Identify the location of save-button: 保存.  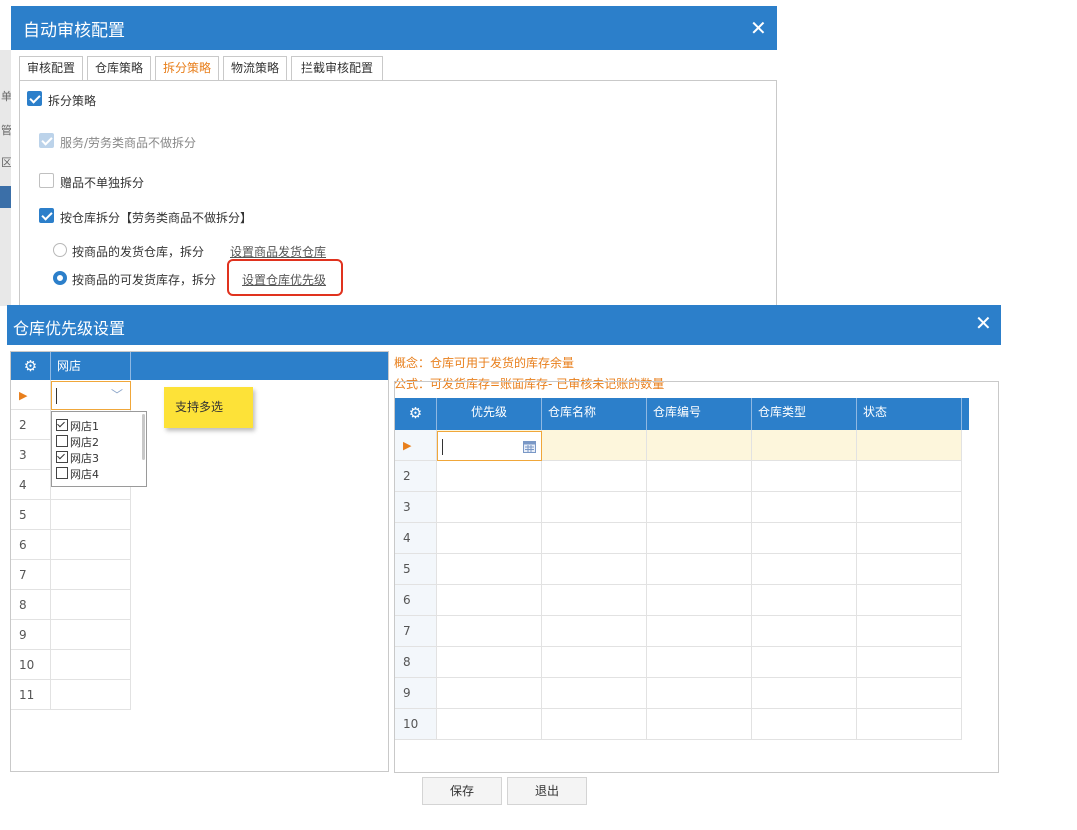
(462, 791).